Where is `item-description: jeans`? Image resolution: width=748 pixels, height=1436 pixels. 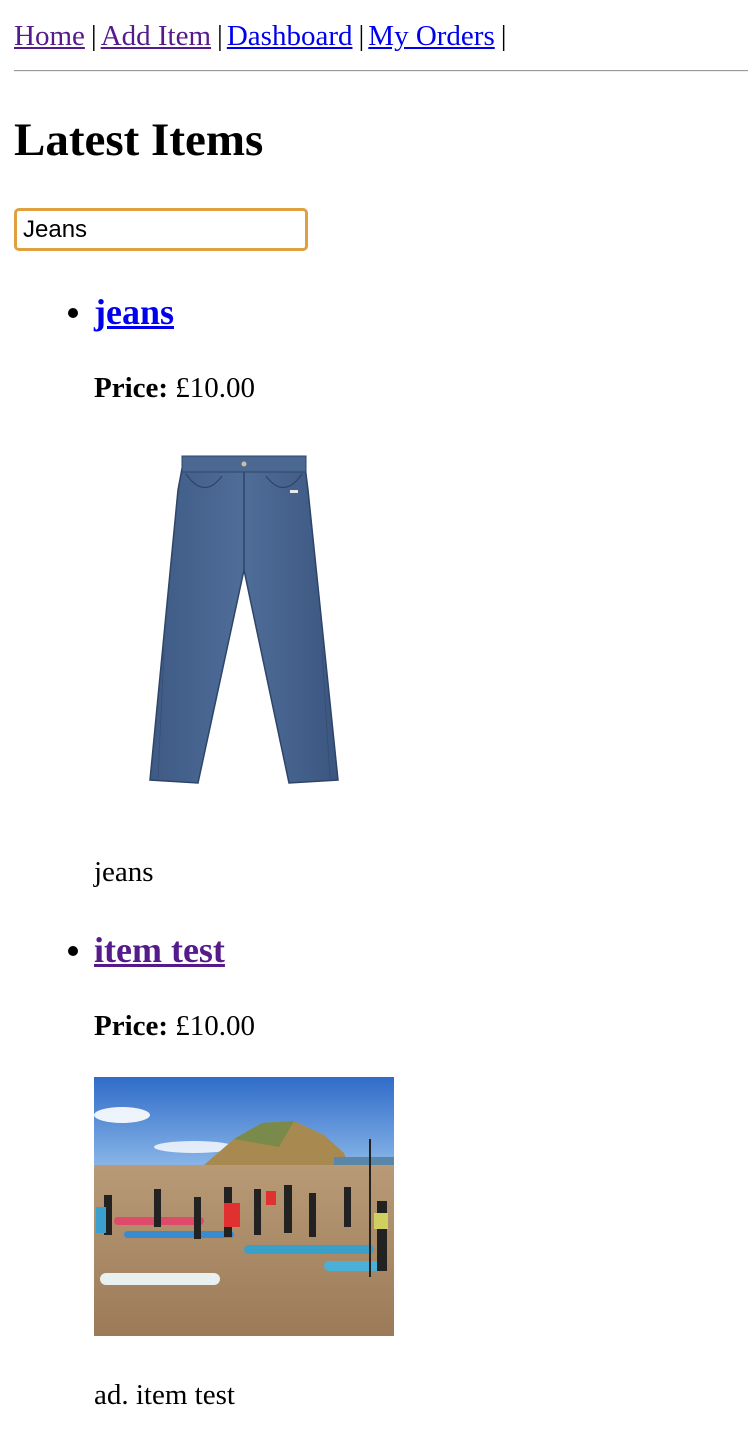 item-description: jeans is located at coordinates (124, 872).